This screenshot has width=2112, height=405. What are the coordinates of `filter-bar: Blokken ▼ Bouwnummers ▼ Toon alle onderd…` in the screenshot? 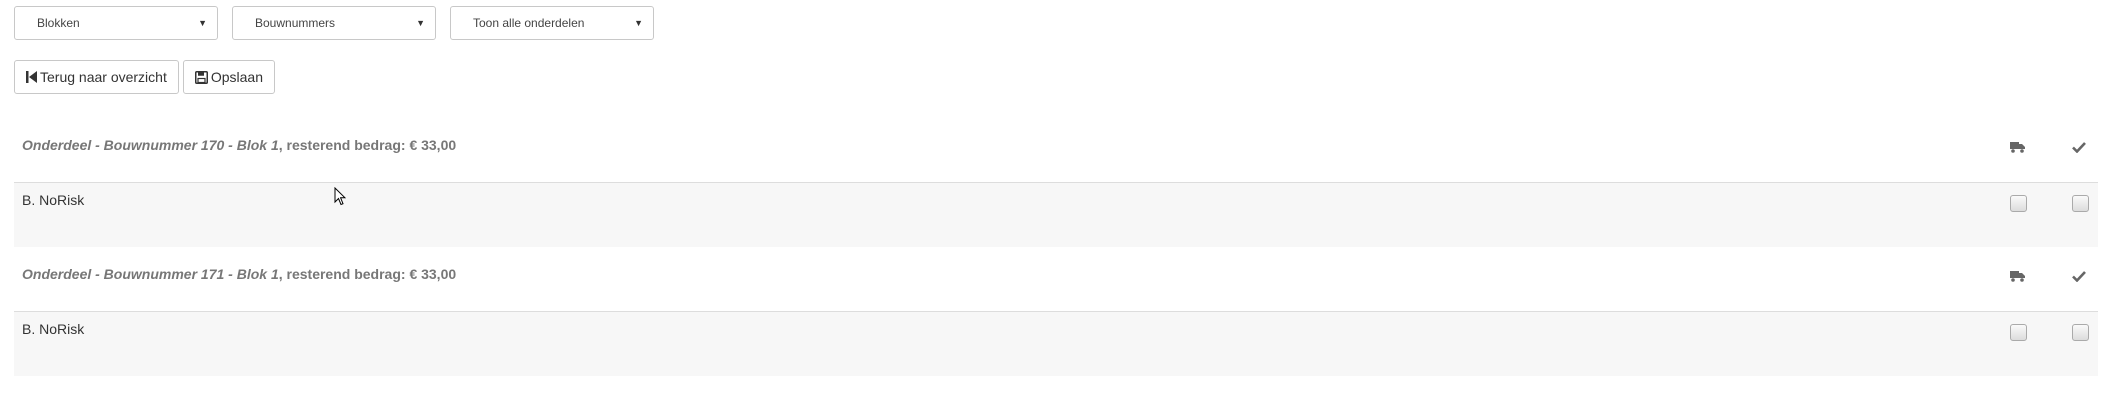 It's located at (334, 23).